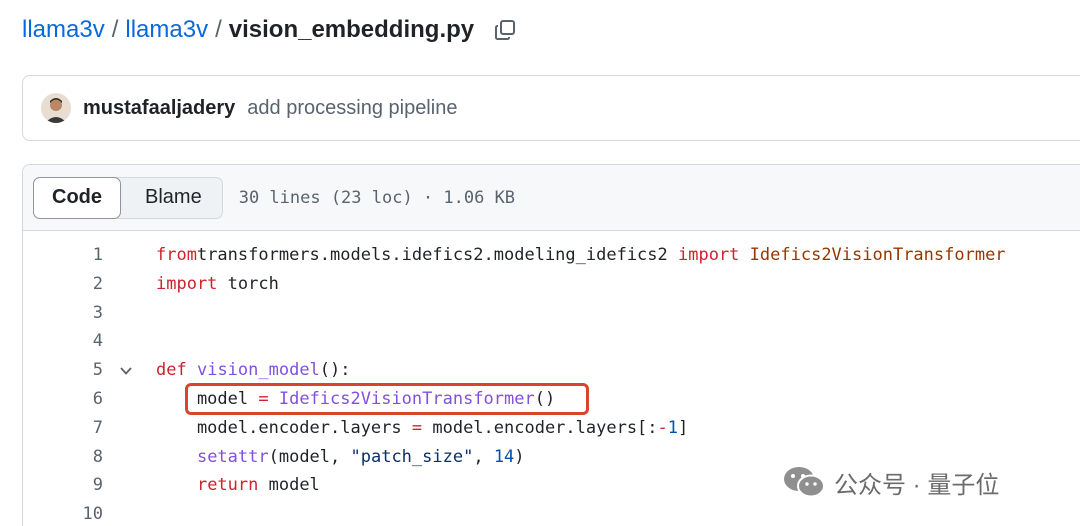  I want to click on line-number: 5, so click(63, 370).